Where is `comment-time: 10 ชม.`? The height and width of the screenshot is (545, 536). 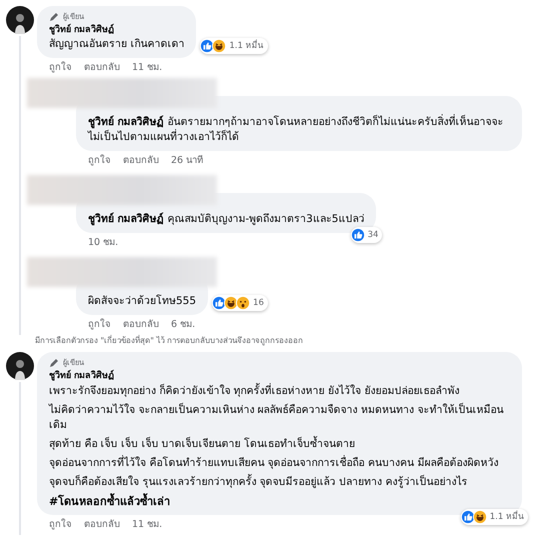
comment-time: 10 ชม. is located at coordinates (103, 242).